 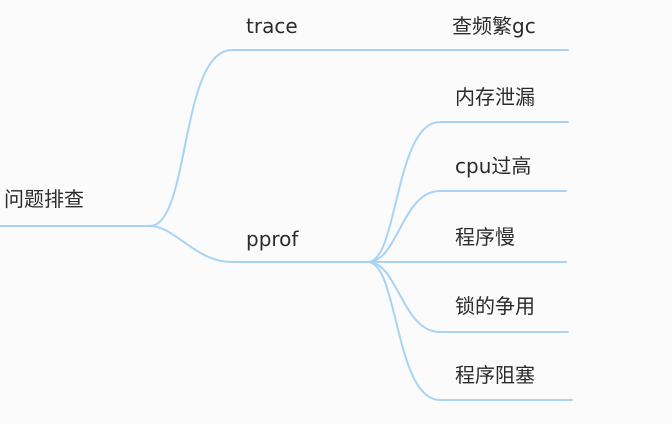 I want to click on root-node: 问题排查, so click(x=44, y=199).